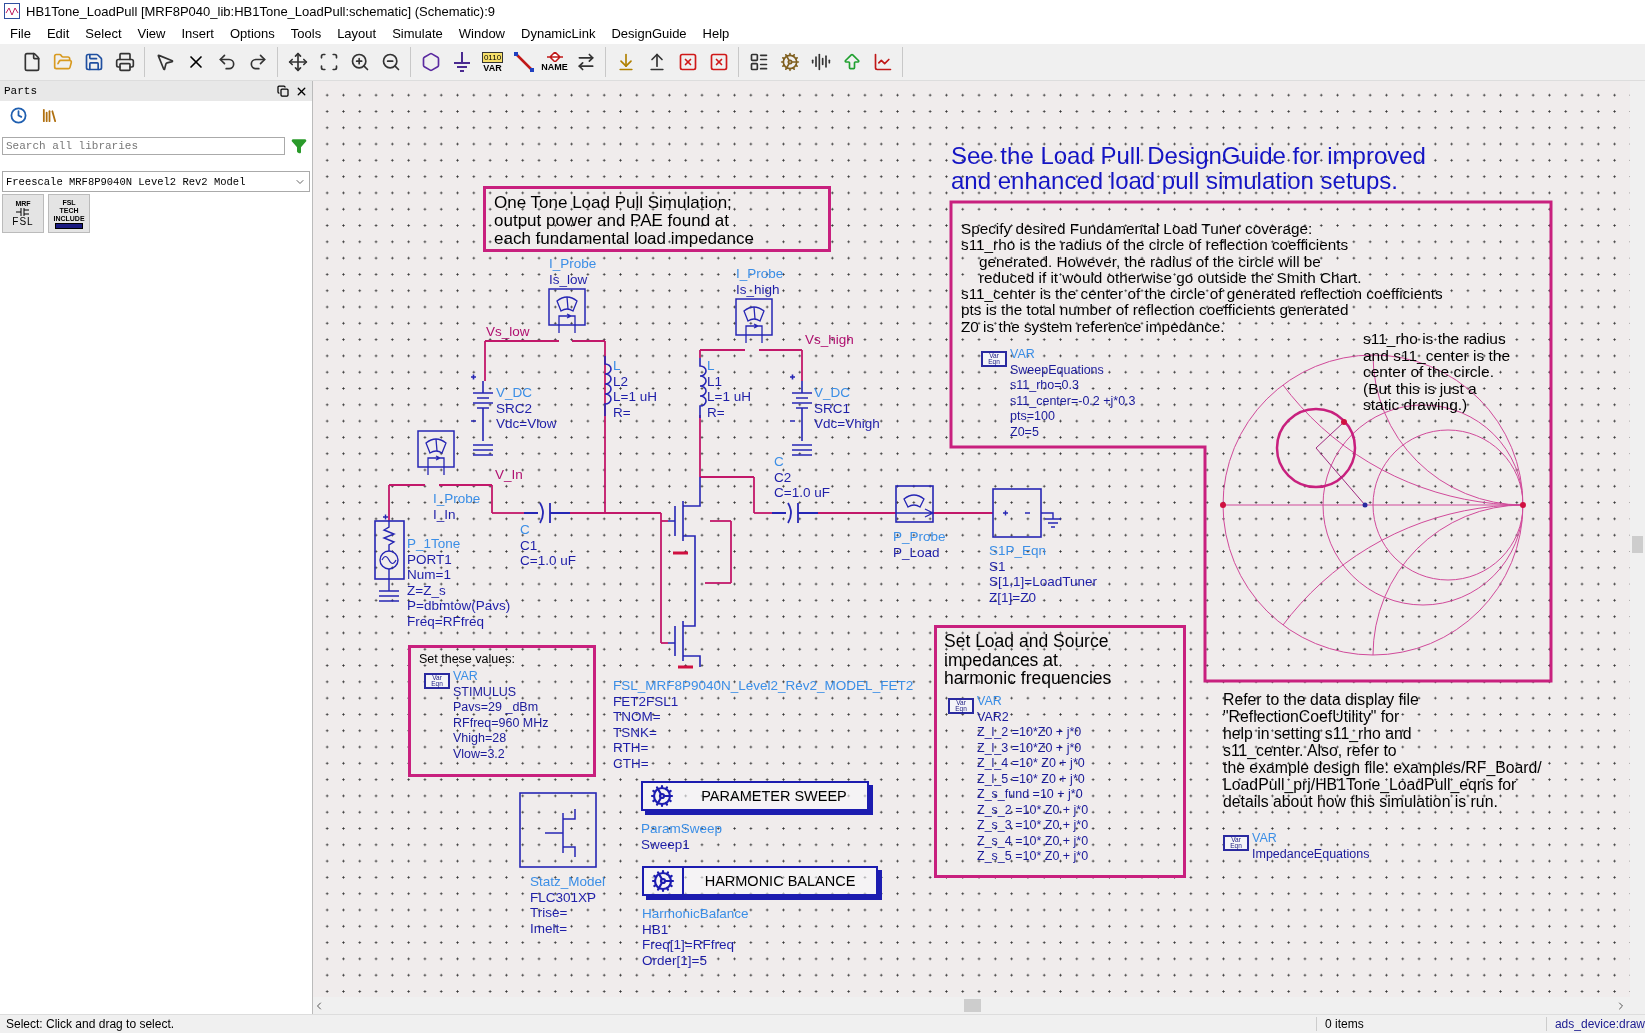  I want to click on note-text: "ReflectionCoefUtility" for, so click(1312, 716).